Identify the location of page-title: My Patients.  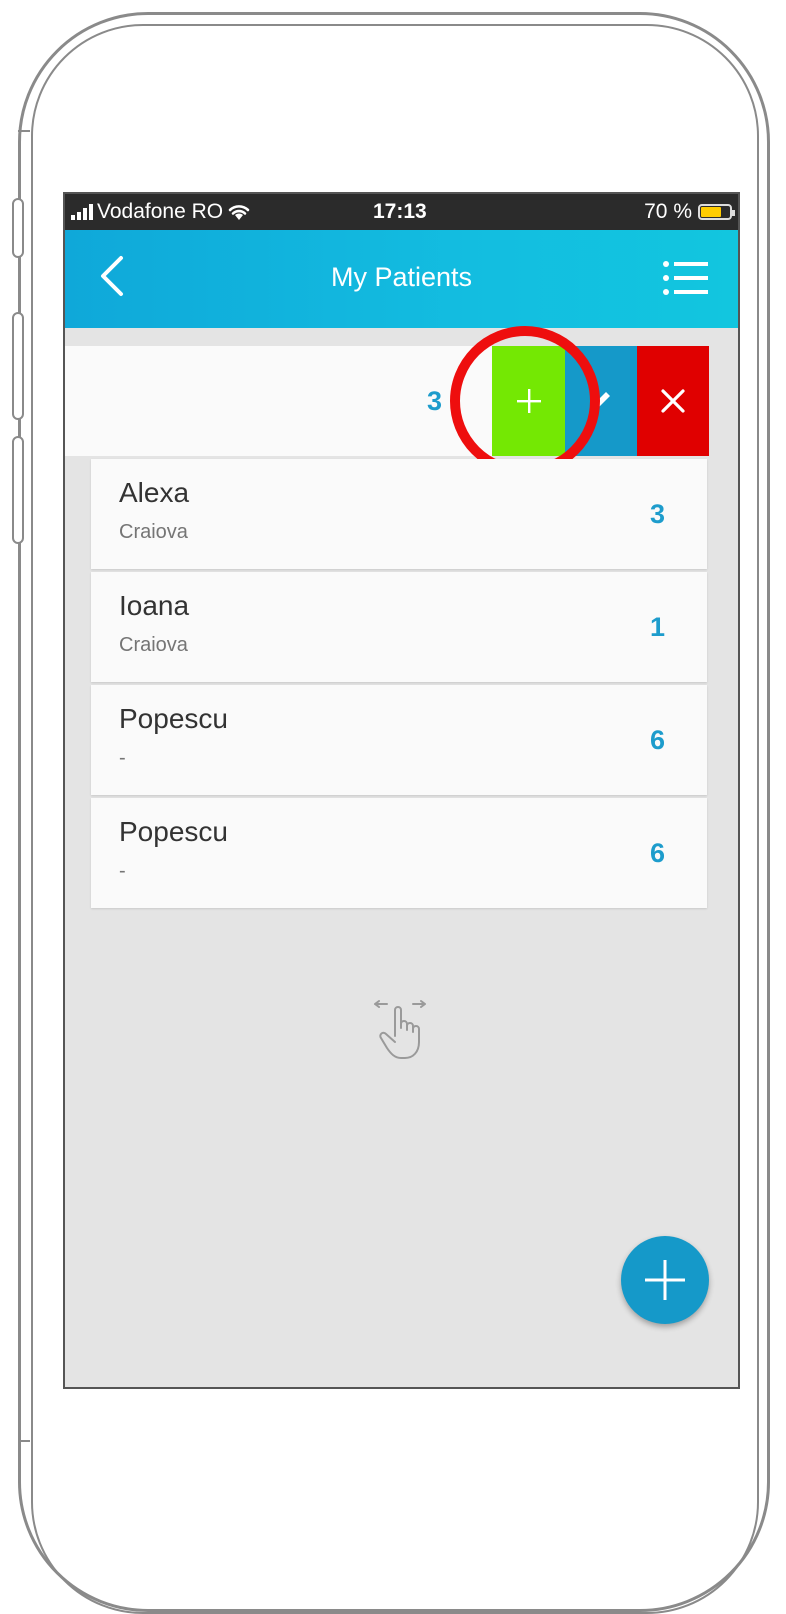
(401, 277).